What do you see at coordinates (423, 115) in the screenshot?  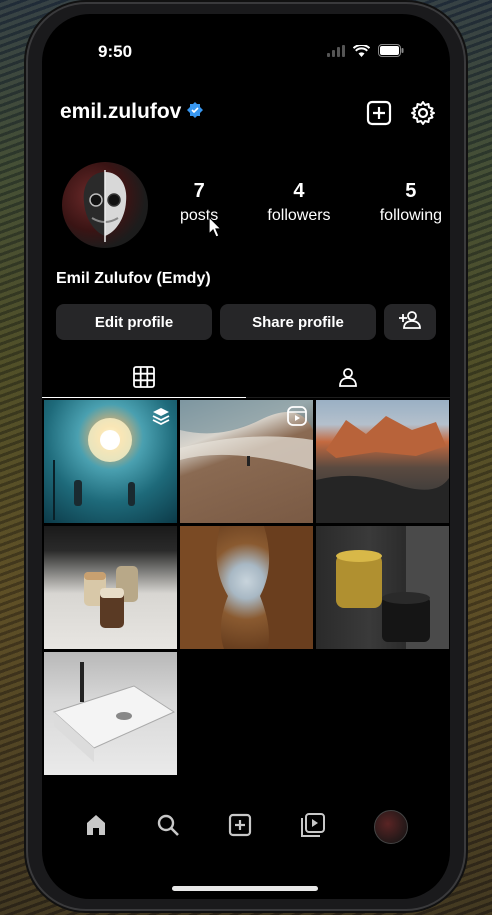 I see `settings-gear-icon` at bounding box center [423, 115].